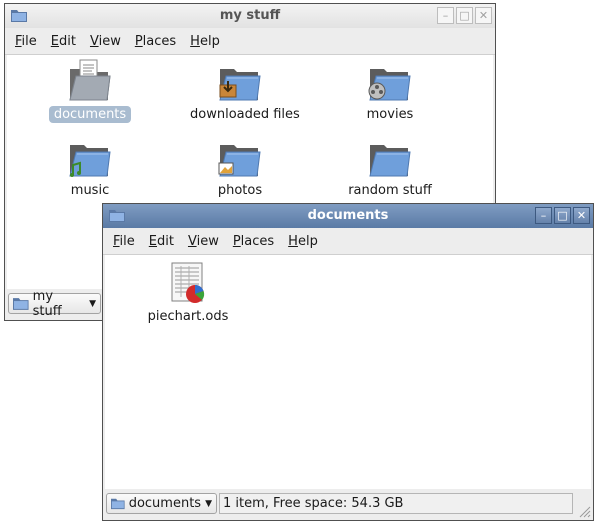  I want to click on folder-movies-icon, so click(389, 84).